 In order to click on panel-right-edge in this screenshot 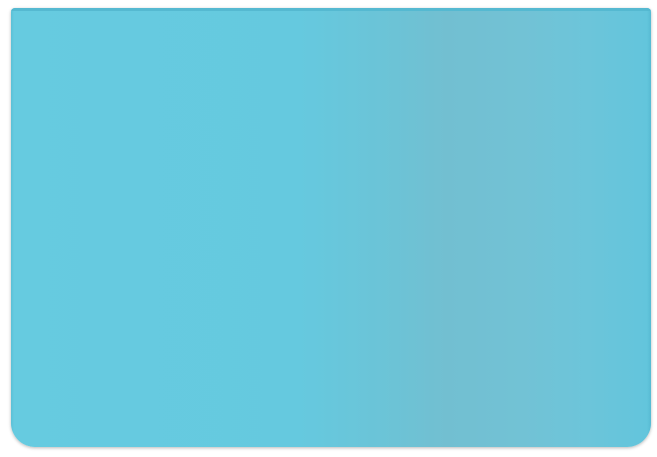, I will do `click(649, 227)`.